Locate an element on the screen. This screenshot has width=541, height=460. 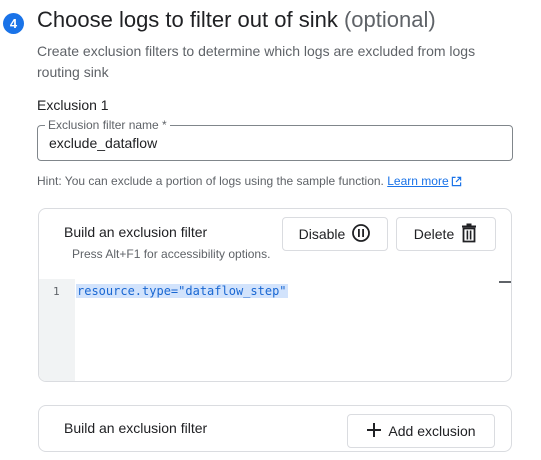
exclusion-name-field: Exclusion filter name * exclude_dataflow is located at coordinates (275, 139).